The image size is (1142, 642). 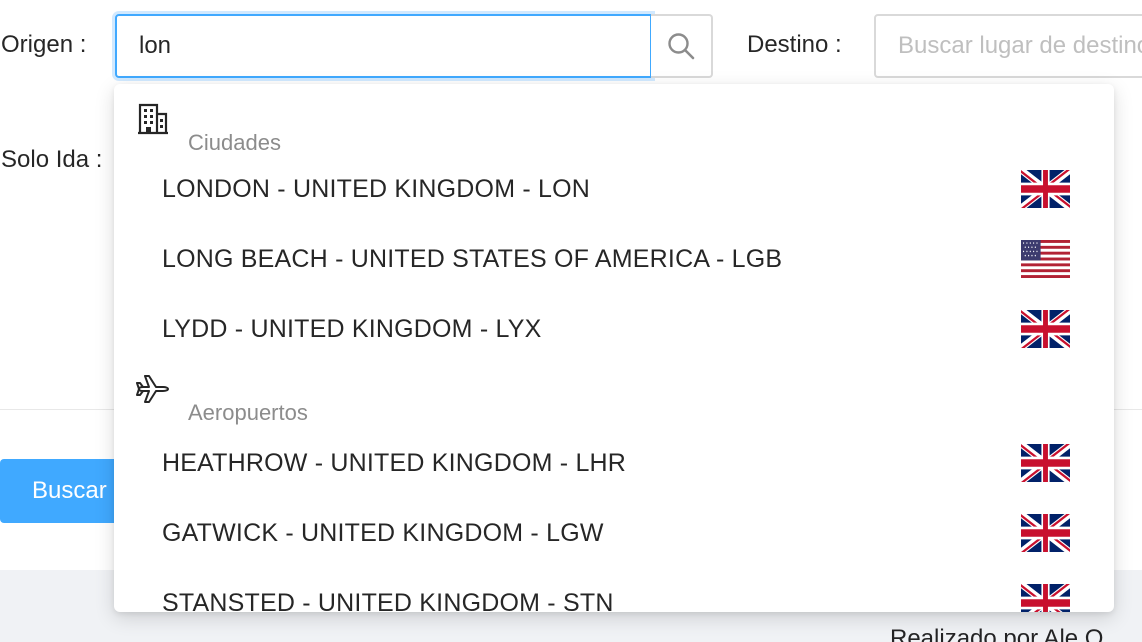 What do you see at coordinates (614, 533) in the screenshot?
I see `option-gatwick: GATWICK - UNITED KINGDOM - LGW` at bounding box center [614, 533].